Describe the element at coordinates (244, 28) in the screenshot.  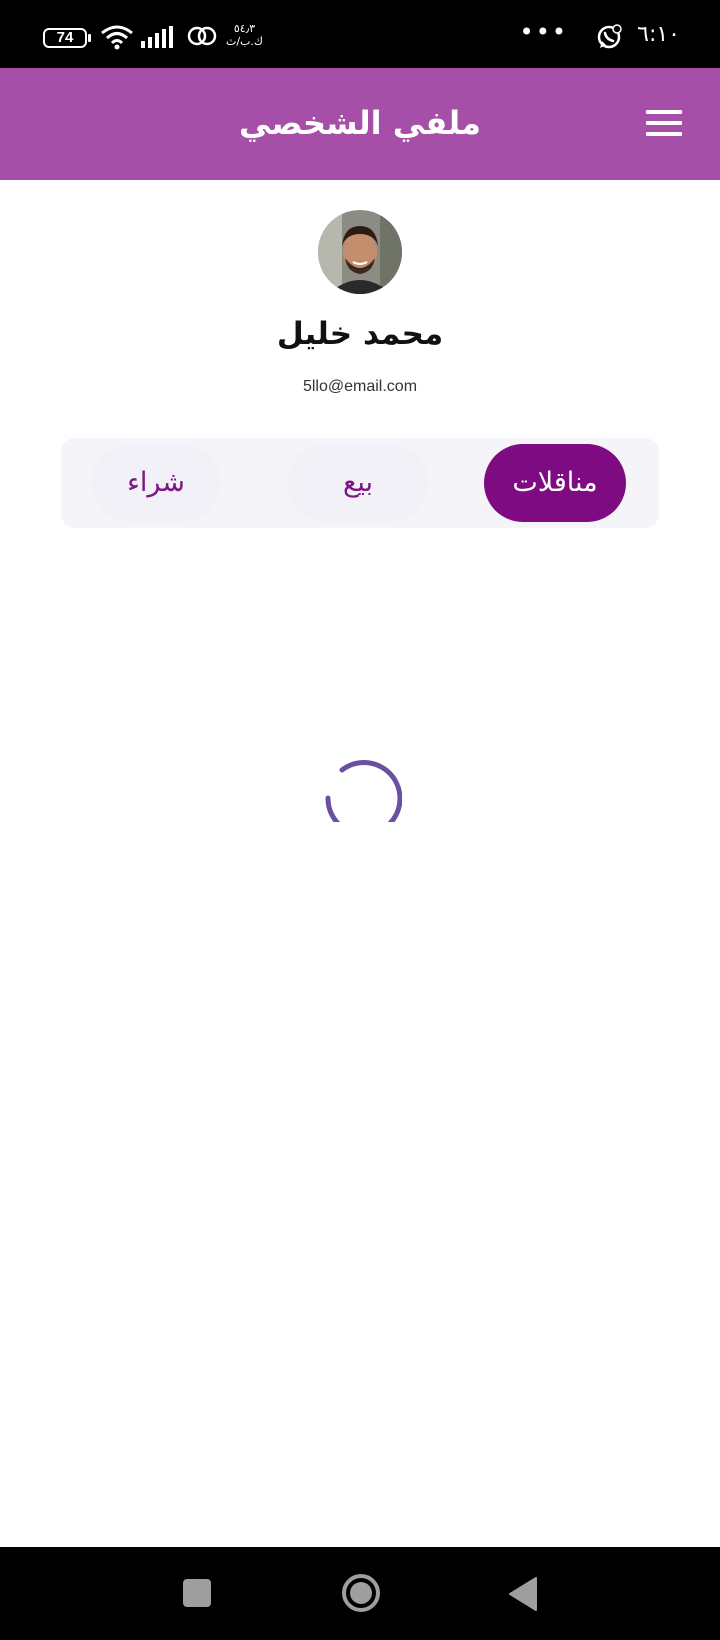
I see `network-speed-value: ٥٤٫٣` at that location.